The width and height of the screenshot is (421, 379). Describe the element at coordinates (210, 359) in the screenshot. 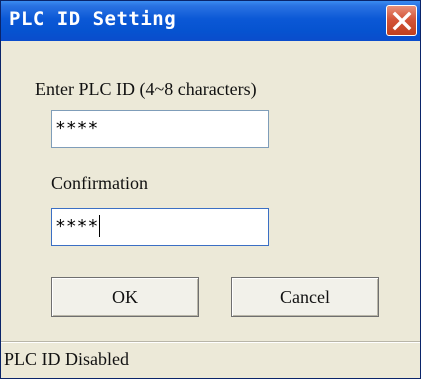

I see `status-bar: PLC ID Disabled` at that location.